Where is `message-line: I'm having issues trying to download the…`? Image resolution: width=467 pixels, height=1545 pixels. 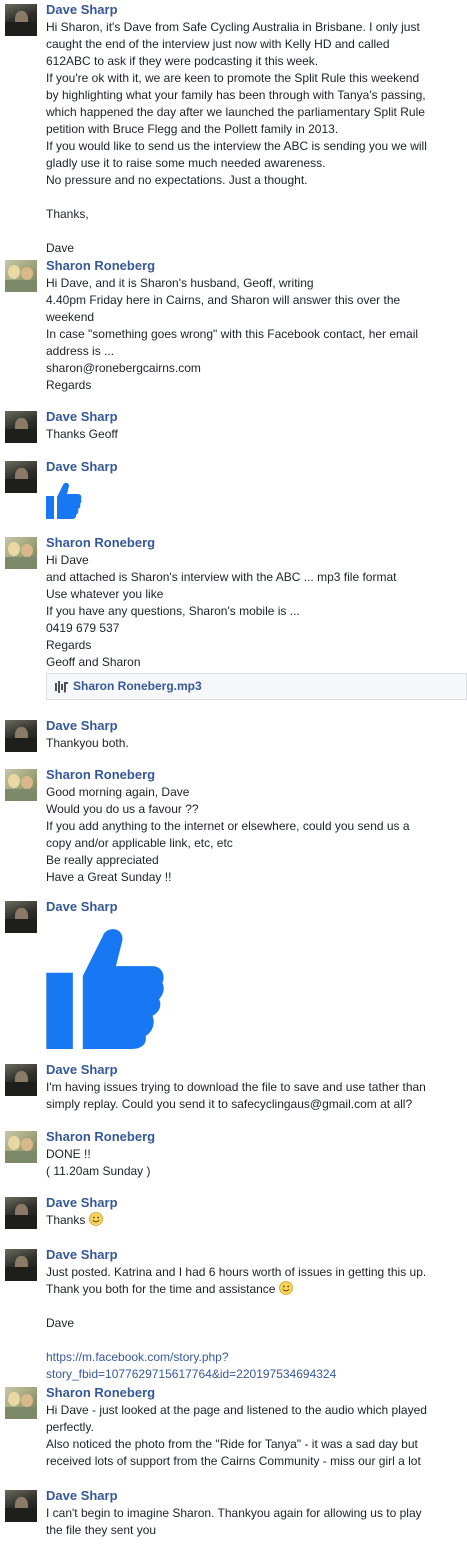 message-line: I'm having issues trying to download the… is located at coordinates (236, 1087).